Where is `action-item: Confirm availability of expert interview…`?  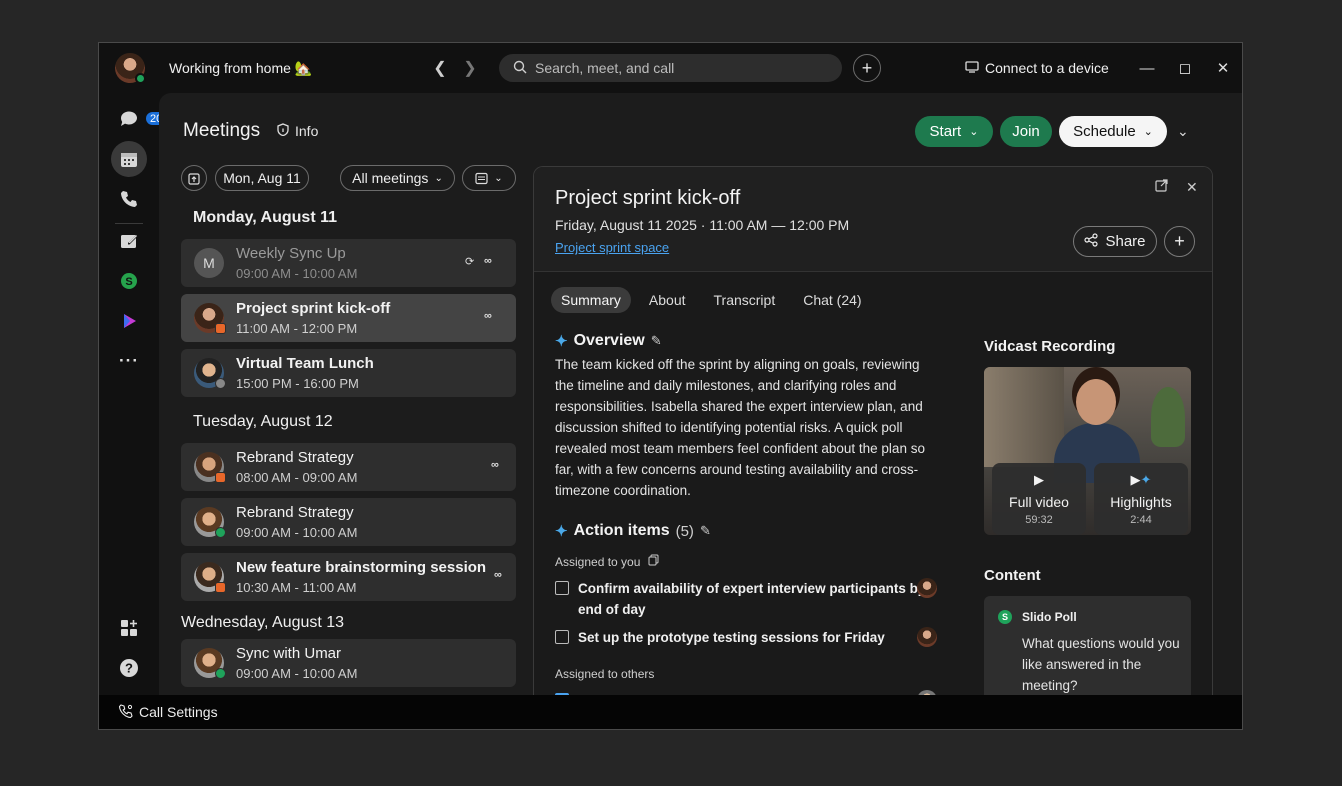 action-item: Confirm availability of expert interview… is located at coordinates (747, 599).